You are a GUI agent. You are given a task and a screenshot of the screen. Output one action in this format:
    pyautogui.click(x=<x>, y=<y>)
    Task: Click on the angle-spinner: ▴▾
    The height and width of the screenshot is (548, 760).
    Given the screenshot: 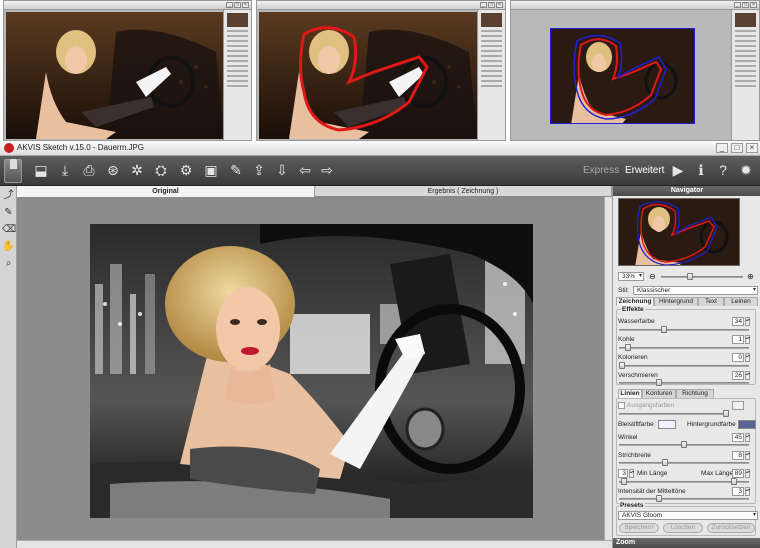 What is the action you would take?
    pyautogui.click(x=747, y=437)
    